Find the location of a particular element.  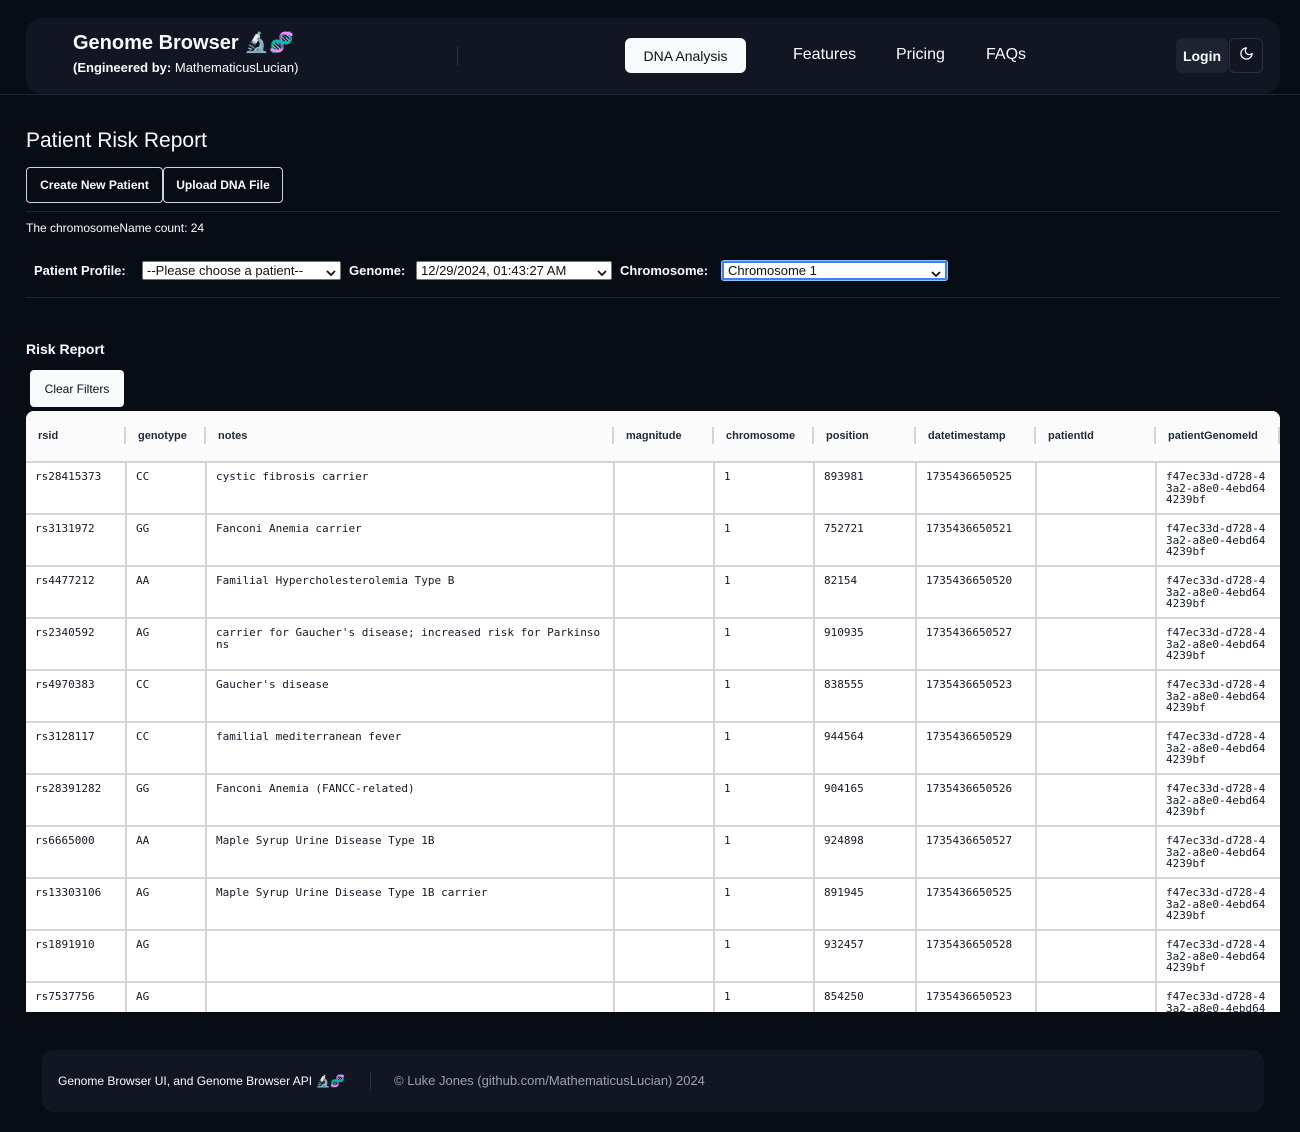

cell-notes: Gaucher's disease is located at coordinates (410, 696).